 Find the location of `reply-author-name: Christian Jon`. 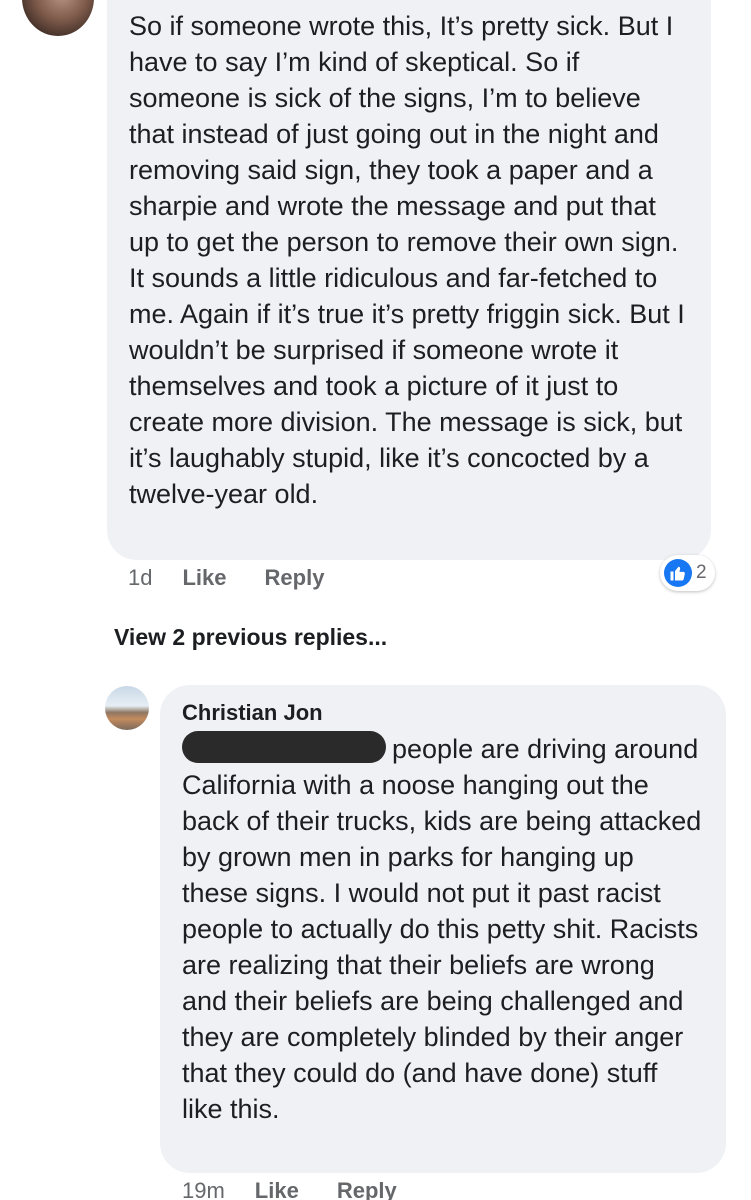

reply-author-name: Christian Jon is located at coordinates (443, 713).